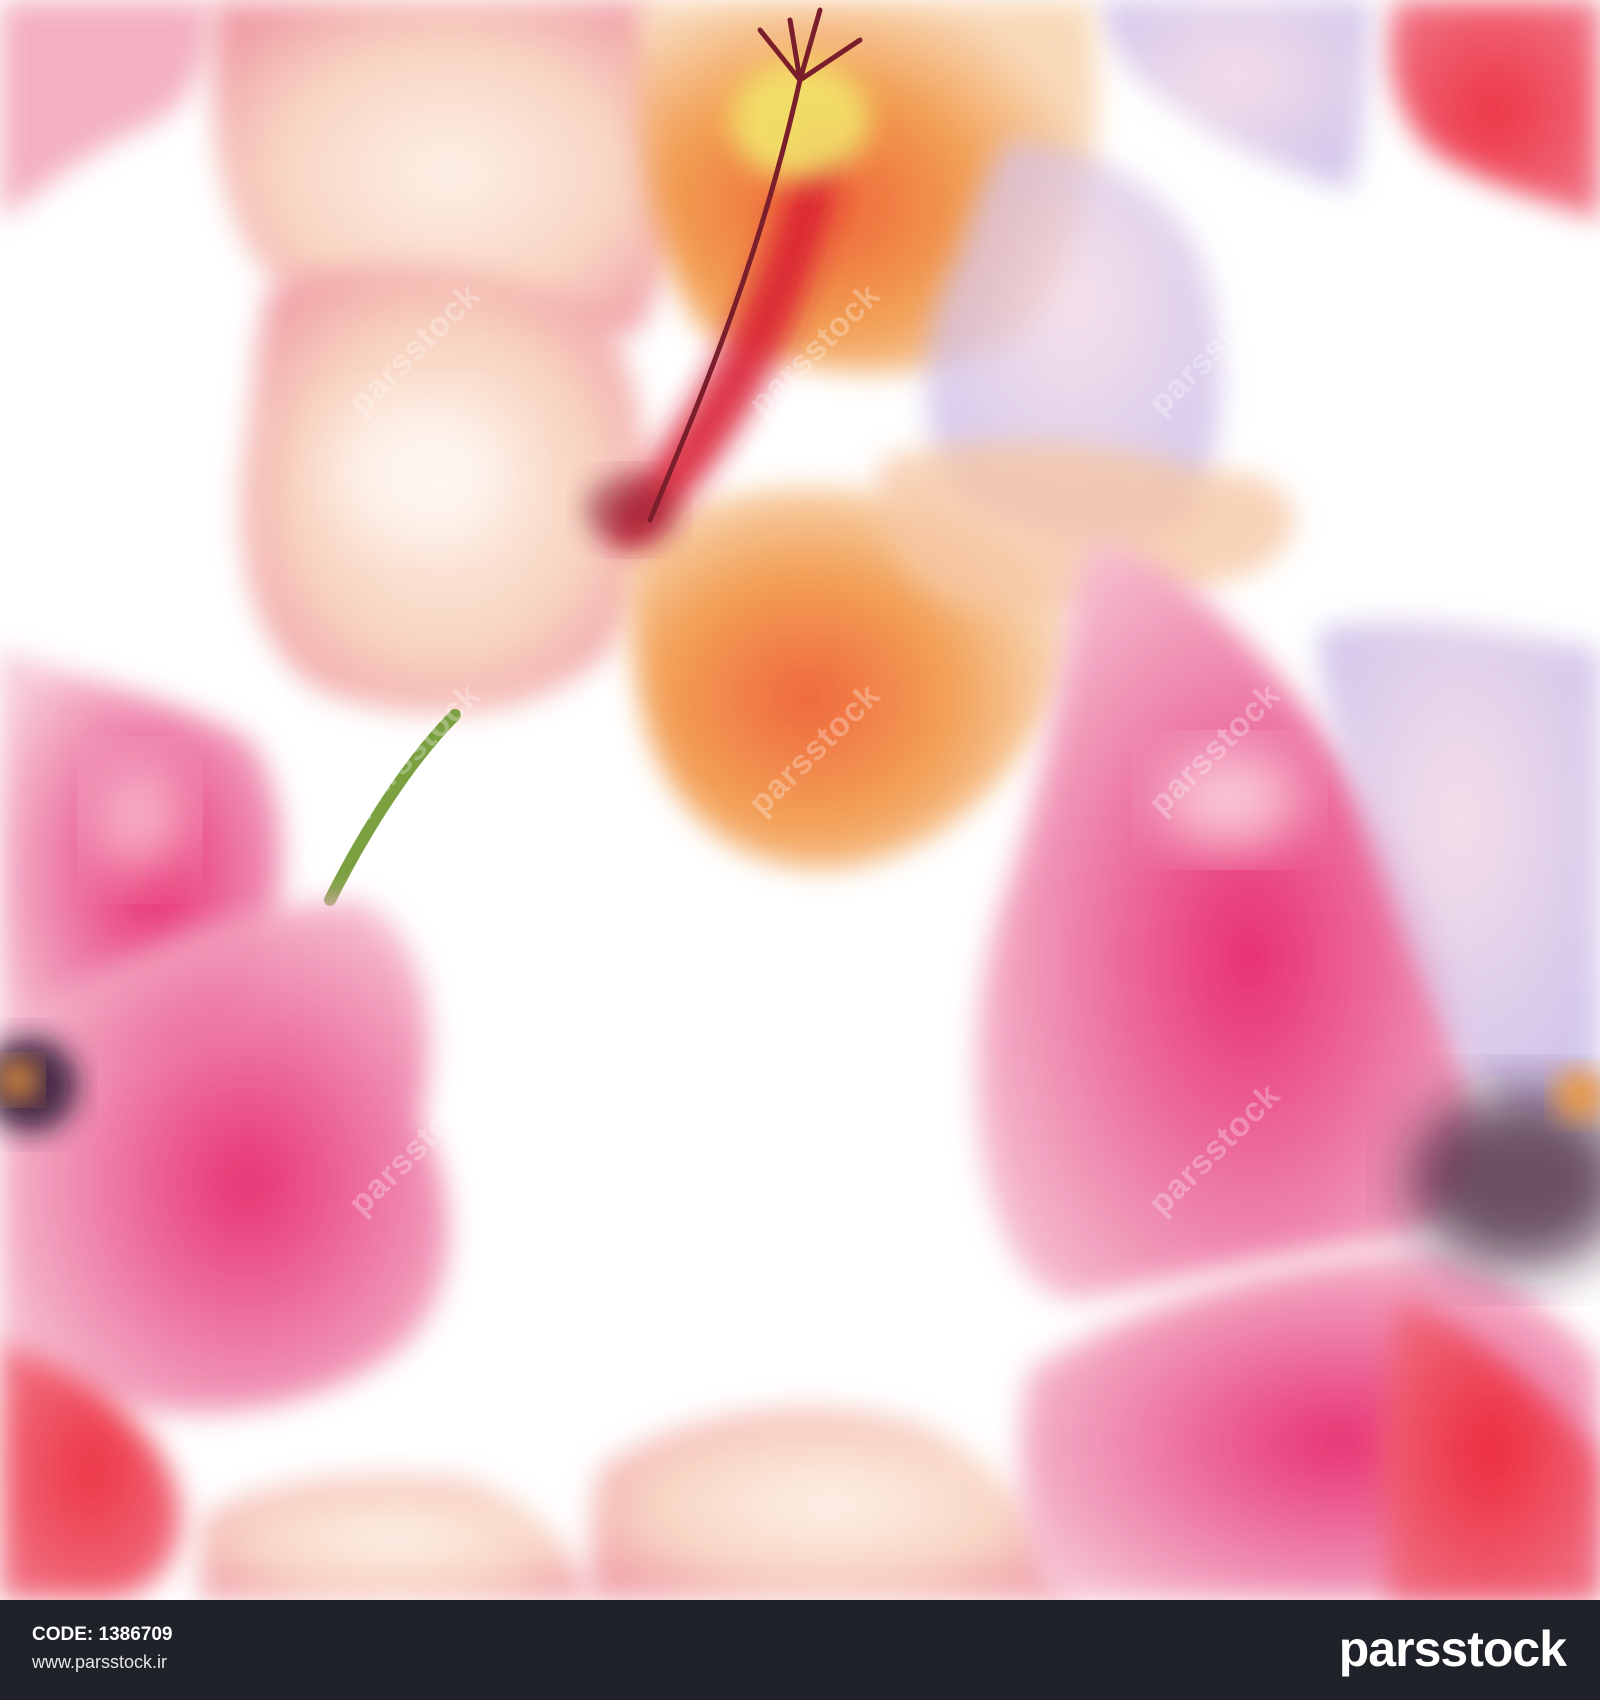 The height and width of the screenshot is (1700, 1600). Describe the element at coordinates (135, 1634) in the screenshot. I see `code-value: 1386709` at that location.